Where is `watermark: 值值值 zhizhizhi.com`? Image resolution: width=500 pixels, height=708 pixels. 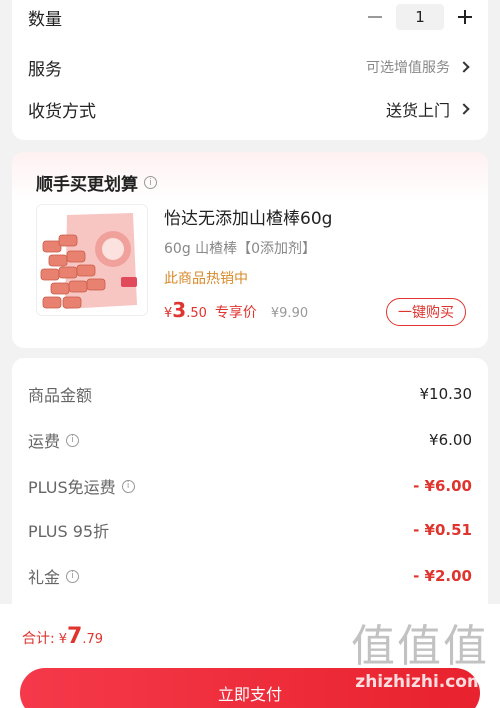
watermark: 值值值 zhizhizhi.com is located at coordinates (420, 657).